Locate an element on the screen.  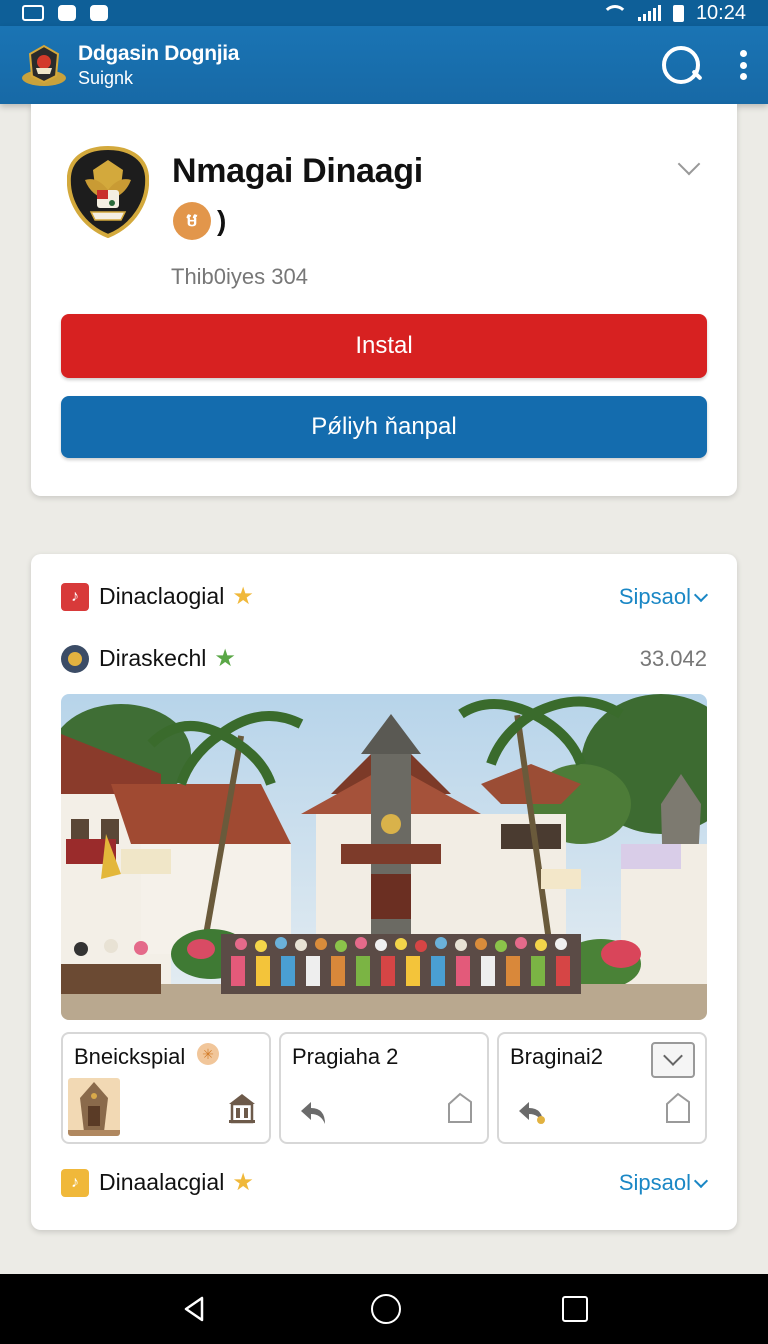
temple-thumbnail-icon is located at coordinates (94, 1107).